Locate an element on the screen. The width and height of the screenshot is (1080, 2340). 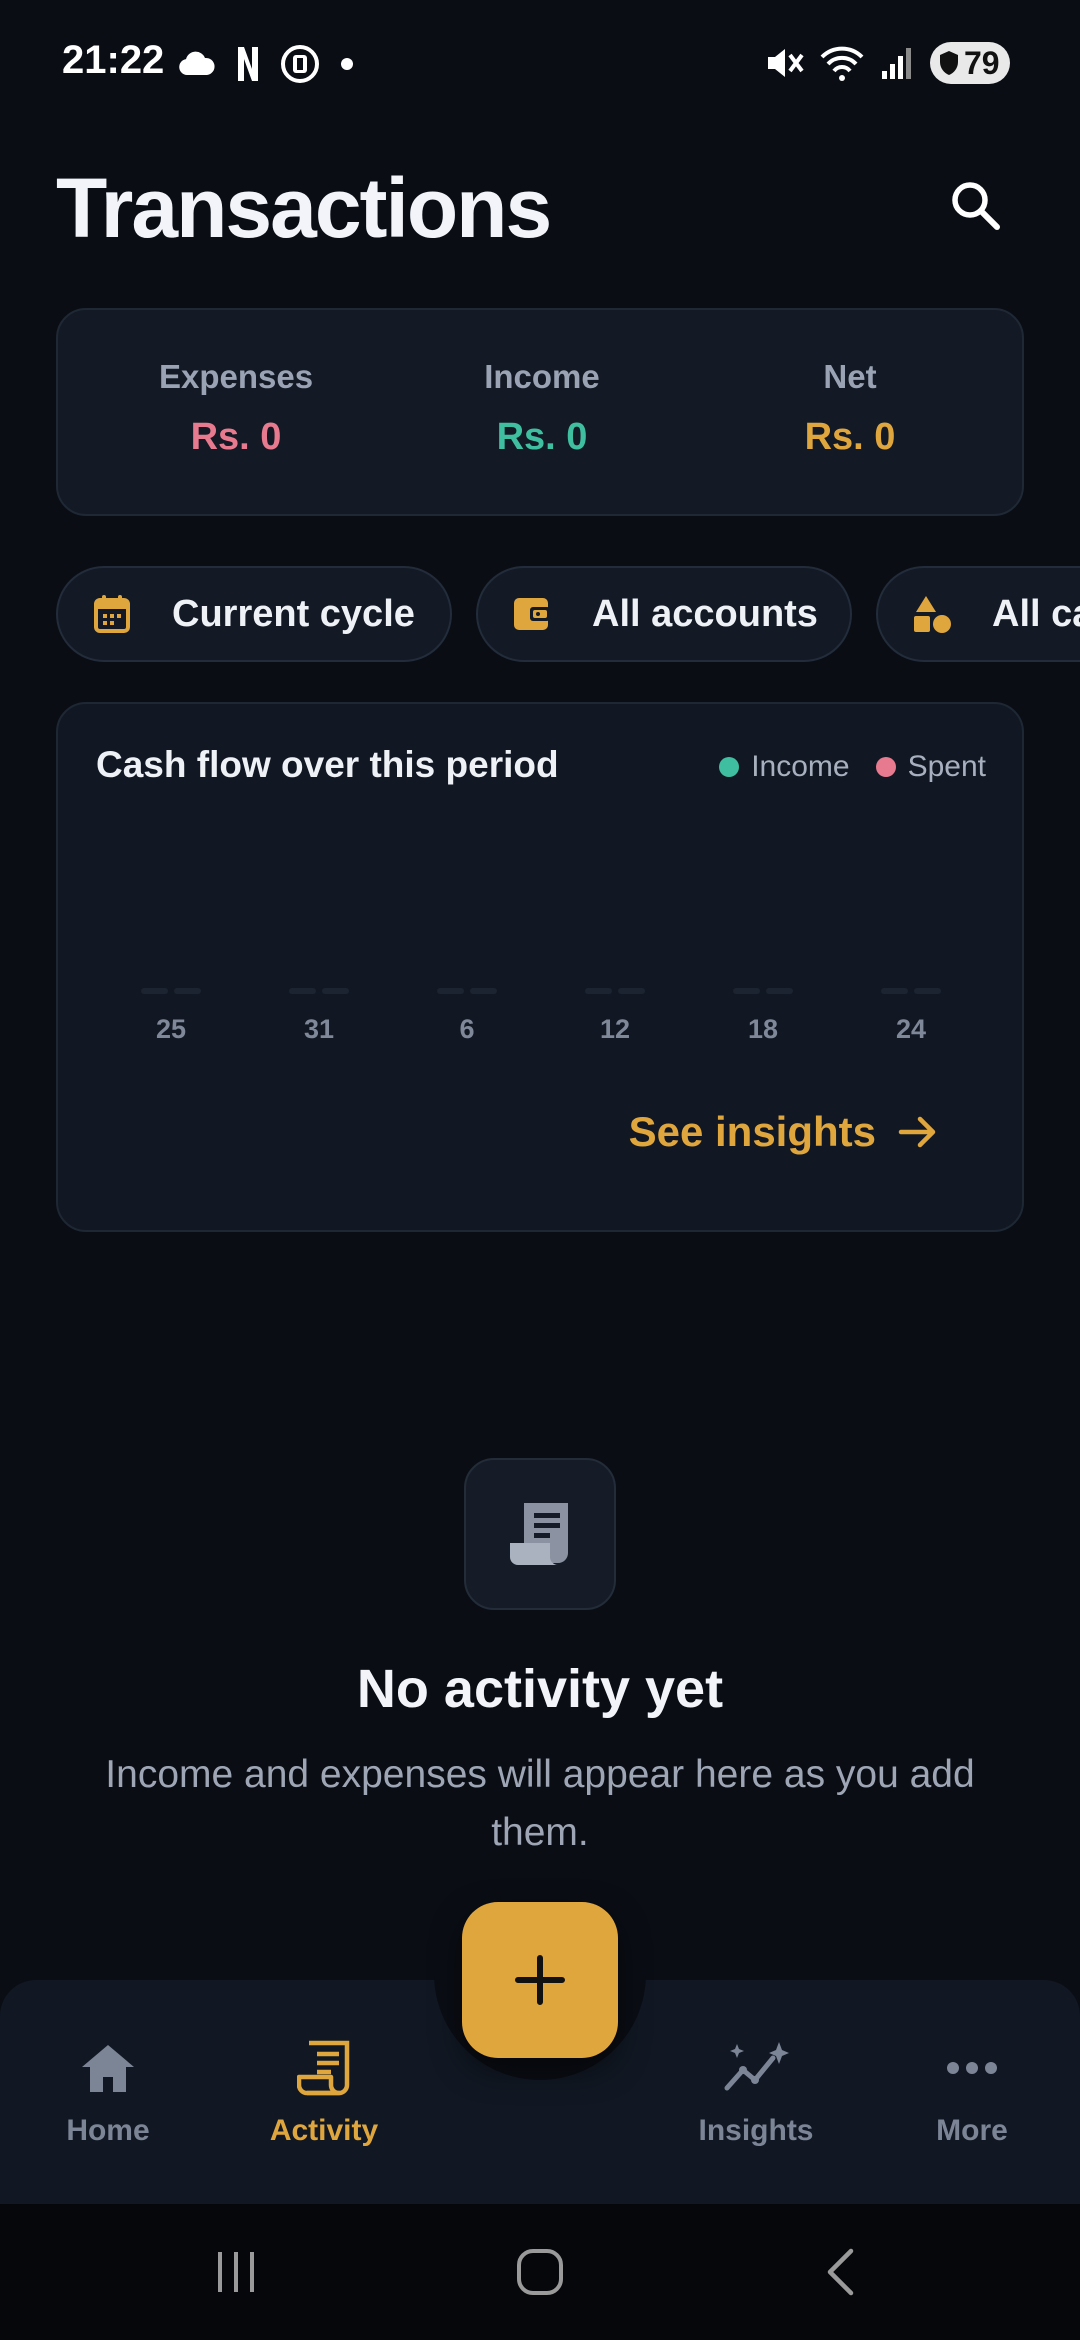
categories-filter-chip: All categories is located at coordinates (978, 614).